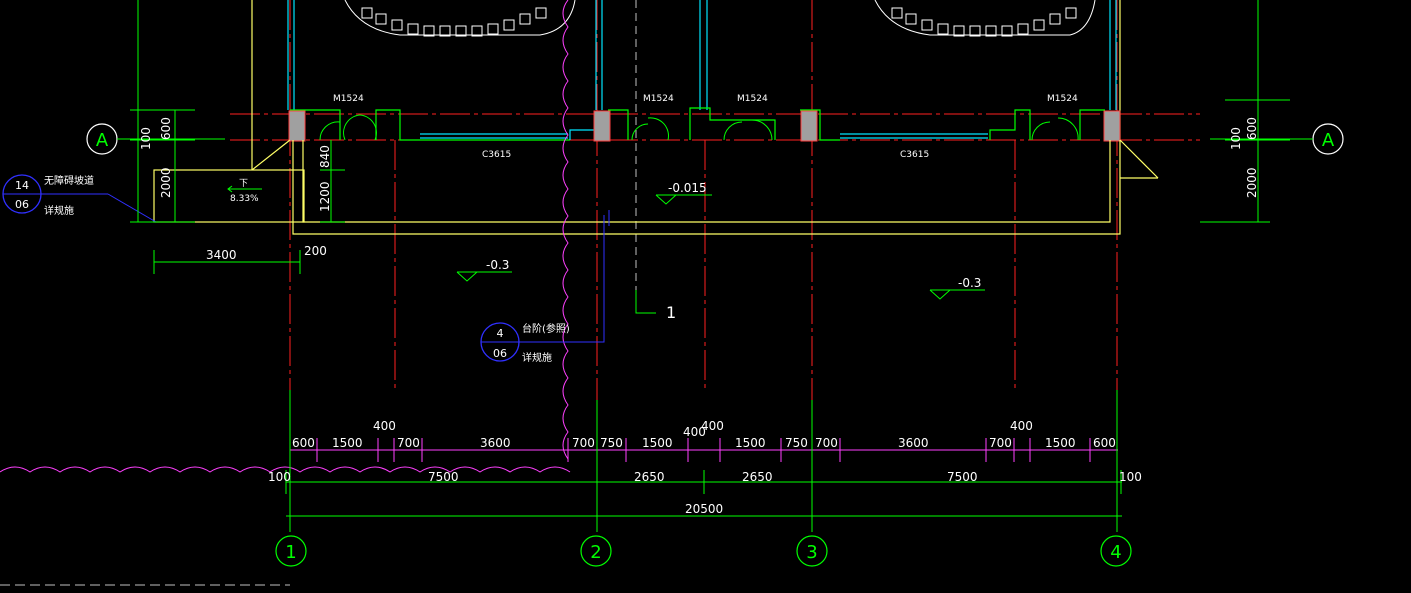 Image resolution: width=1411 pixels, height=593 pixels. Describe the element at coordinates (221, 255) in the screenshot. I see `dim-ramp-3400: 3400` at that location.